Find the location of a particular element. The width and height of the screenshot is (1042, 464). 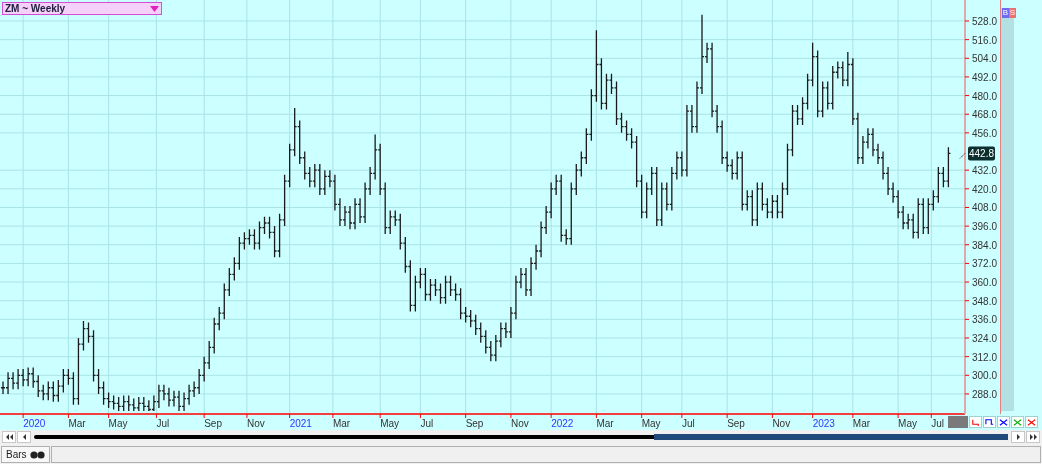

y-axis-label: 492.0 is located at coordinates (985, 77).